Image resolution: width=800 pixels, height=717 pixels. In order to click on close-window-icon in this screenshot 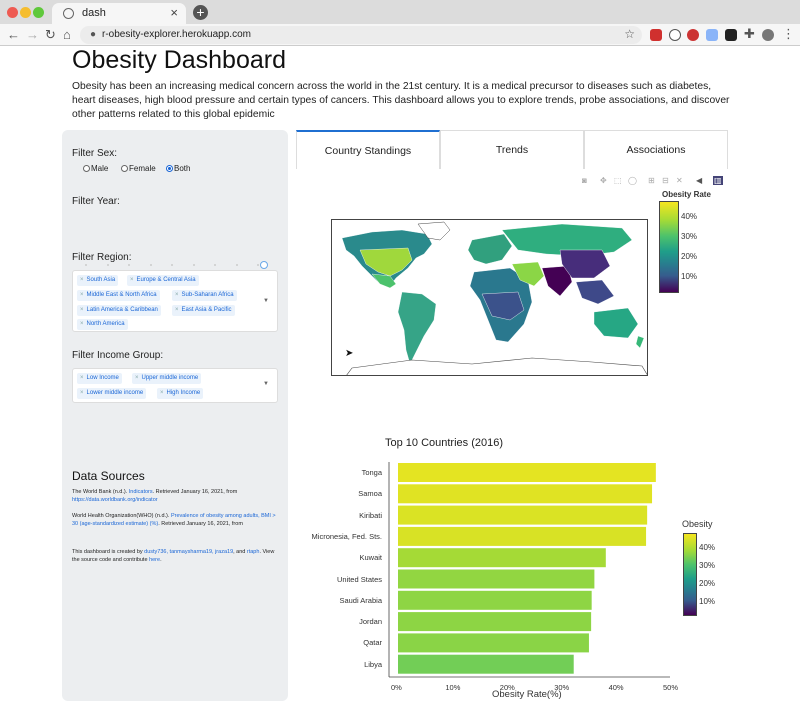, I will do `click(12, 12)`.